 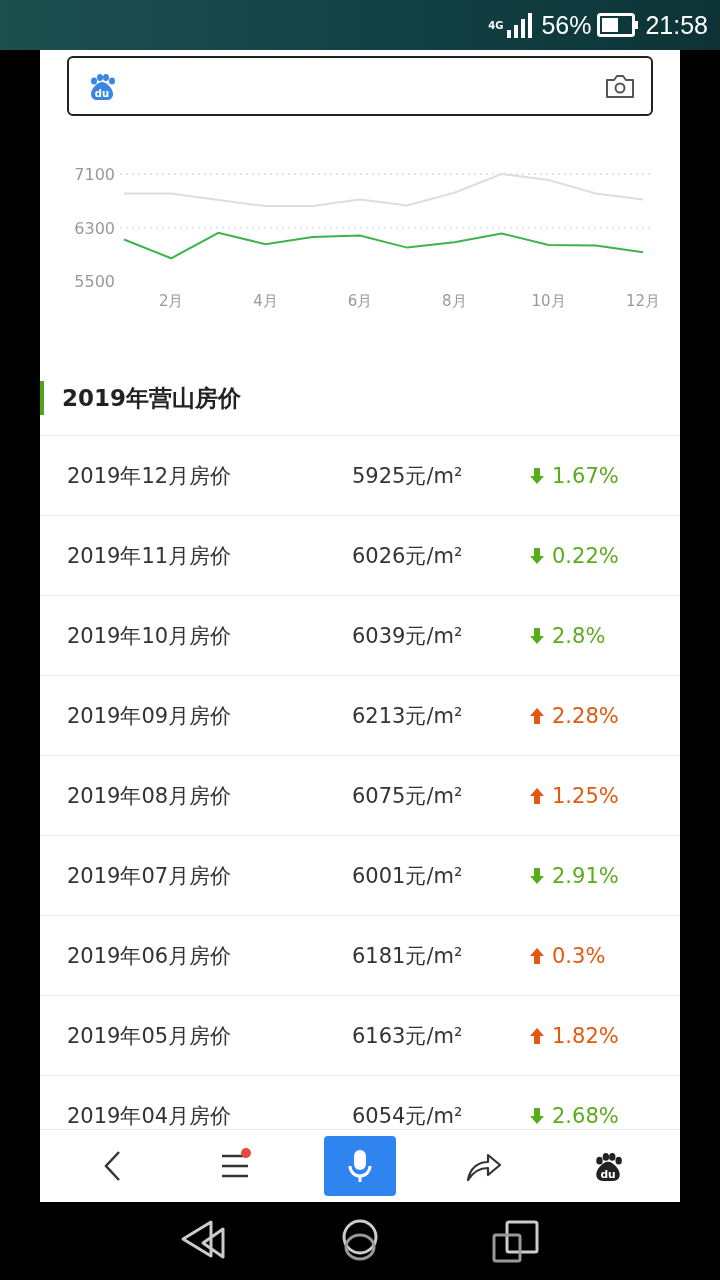 What do you see at coordinates (94, 228) in the screenshot?
I see `y-tick-label: 6300` at bounding box center [94, 228].